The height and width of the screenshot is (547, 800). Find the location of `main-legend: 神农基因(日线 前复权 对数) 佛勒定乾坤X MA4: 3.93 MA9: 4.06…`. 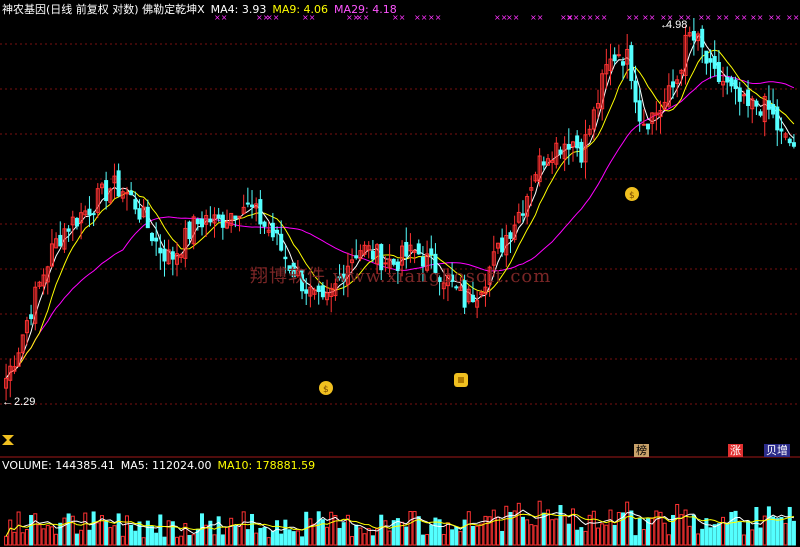

main-legend: 神农基因(日线 前复权 对数) 佛勒定乾坤X MA4: 3.93 MA9: 4.06… is located at coordinates (202, 9).